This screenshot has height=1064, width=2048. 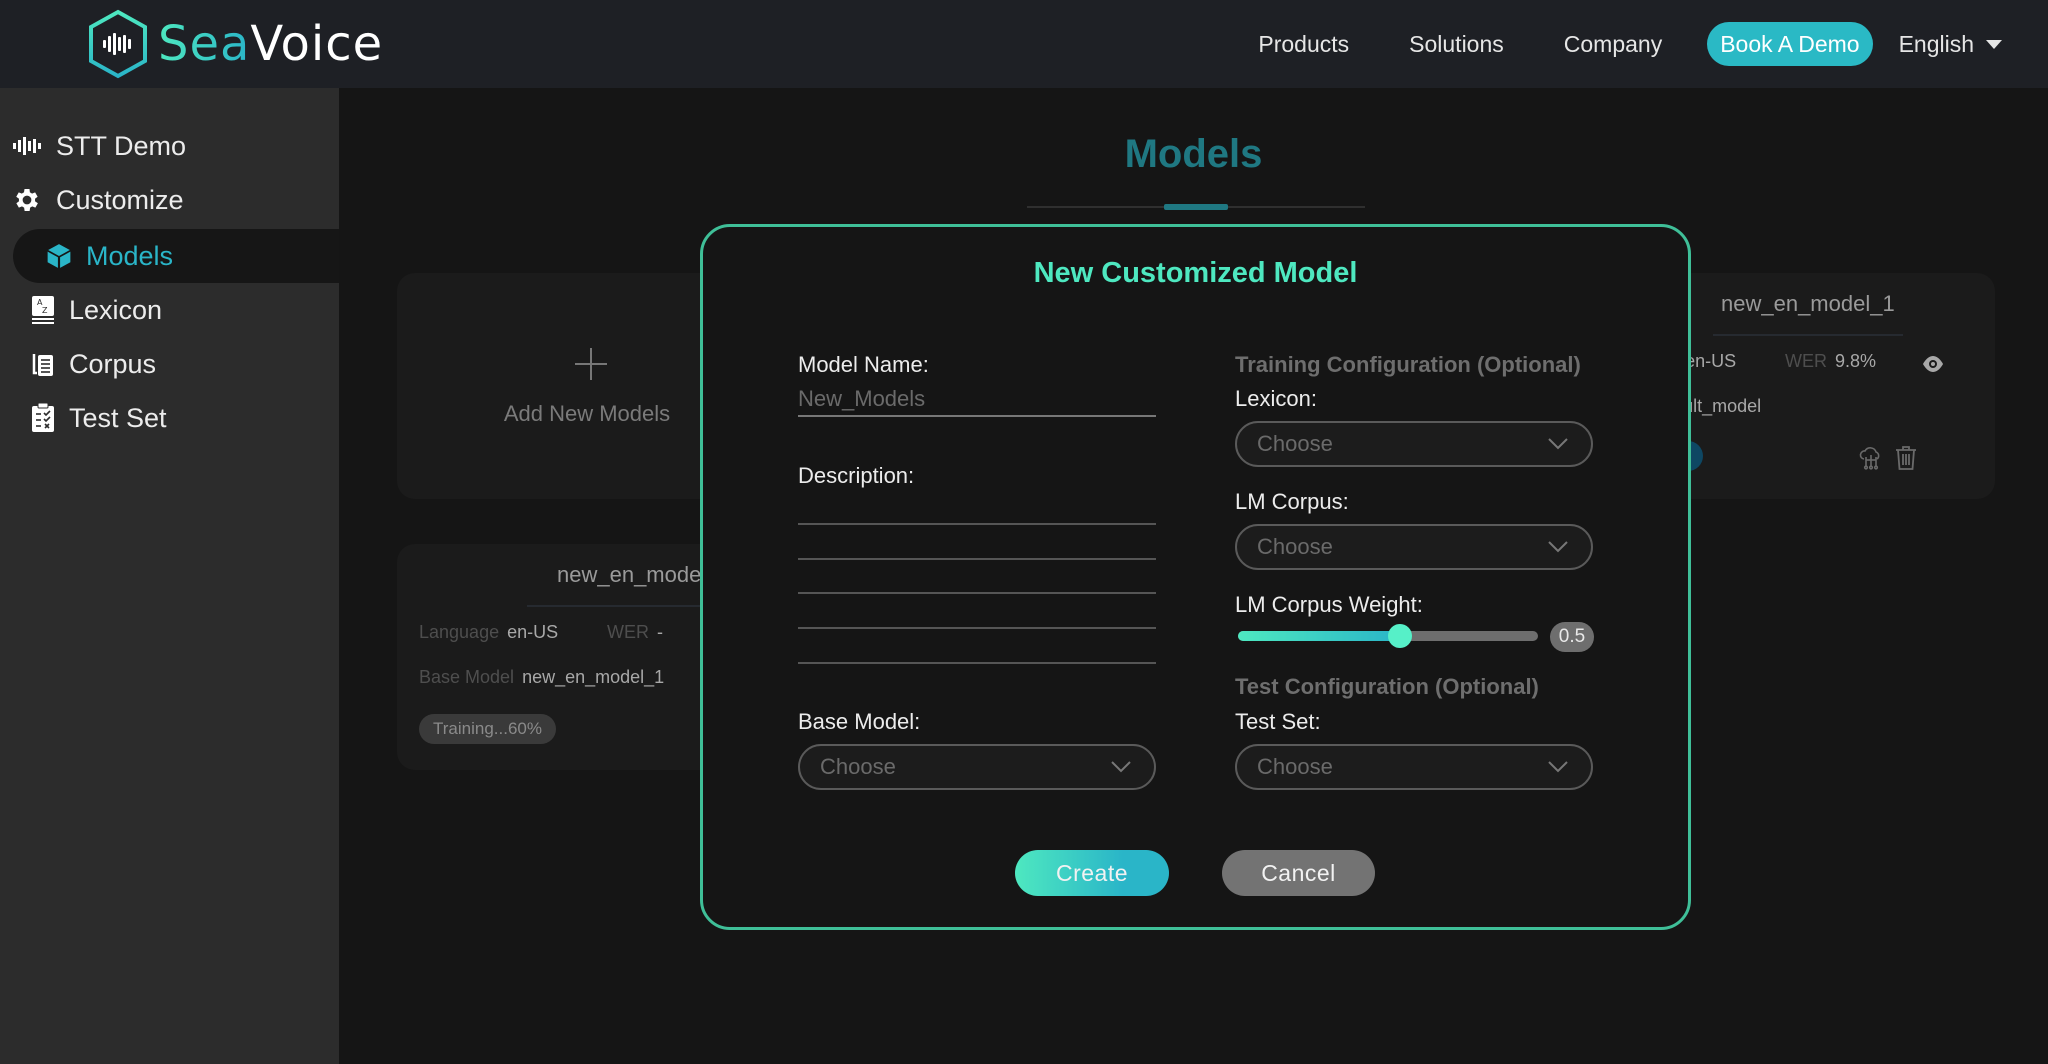 What do you see at coordinates (1319, 636) in the screenshot?
I see `slider-fill` at bounding box center [1319, 636].